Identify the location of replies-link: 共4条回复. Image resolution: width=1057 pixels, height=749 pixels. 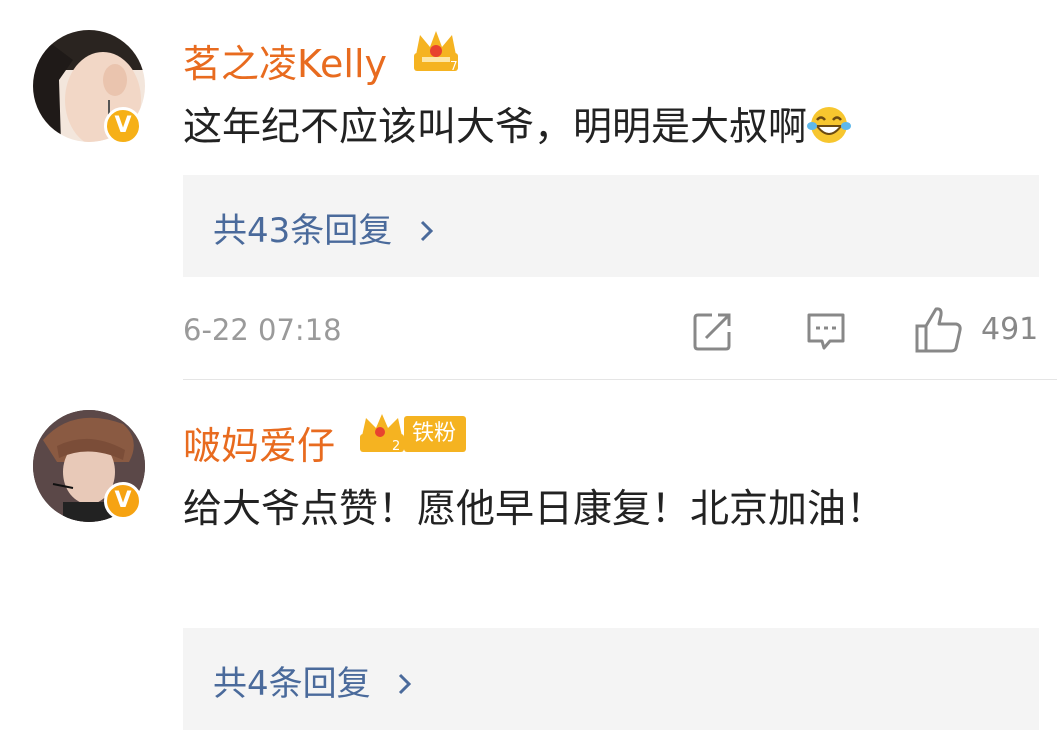
(314, 680).